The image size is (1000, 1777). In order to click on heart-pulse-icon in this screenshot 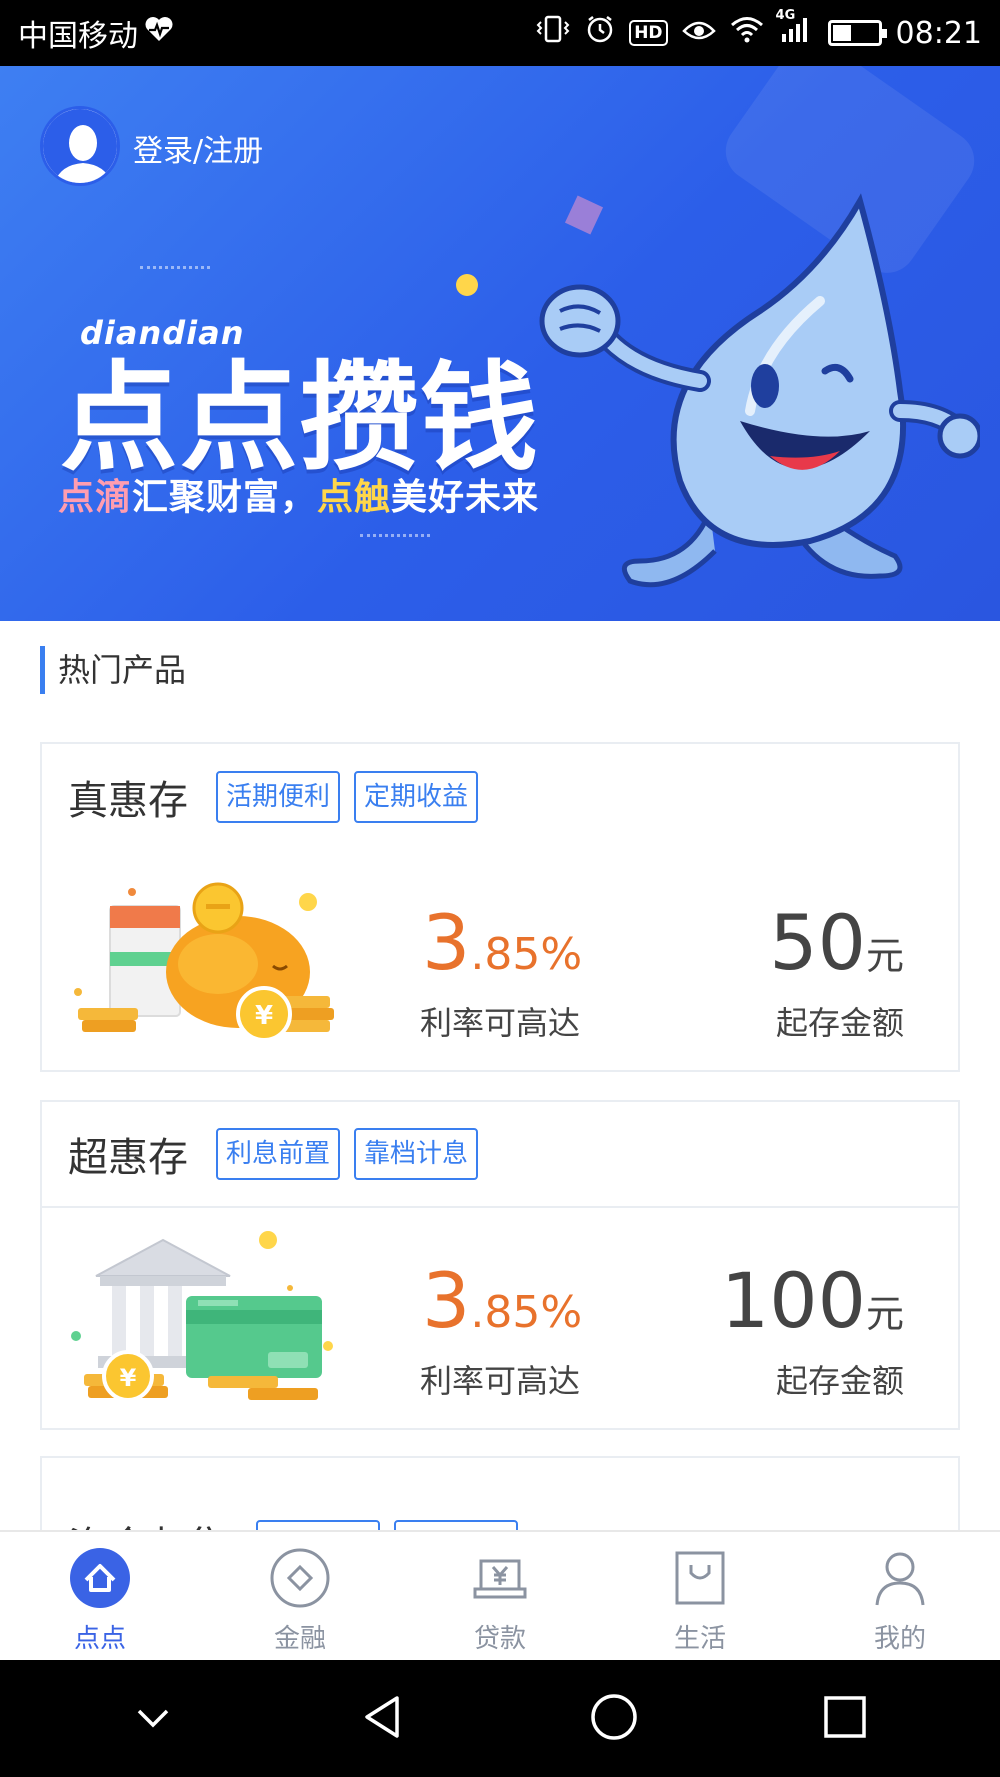, I will do `click(159, 33)`.